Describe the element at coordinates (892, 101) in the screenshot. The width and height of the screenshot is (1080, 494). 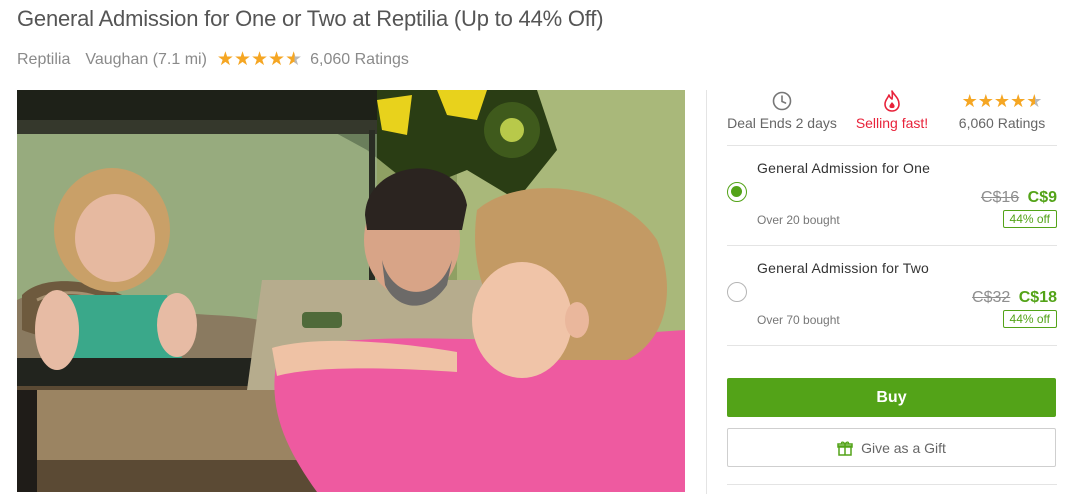
I see `flame-icon` at that location.